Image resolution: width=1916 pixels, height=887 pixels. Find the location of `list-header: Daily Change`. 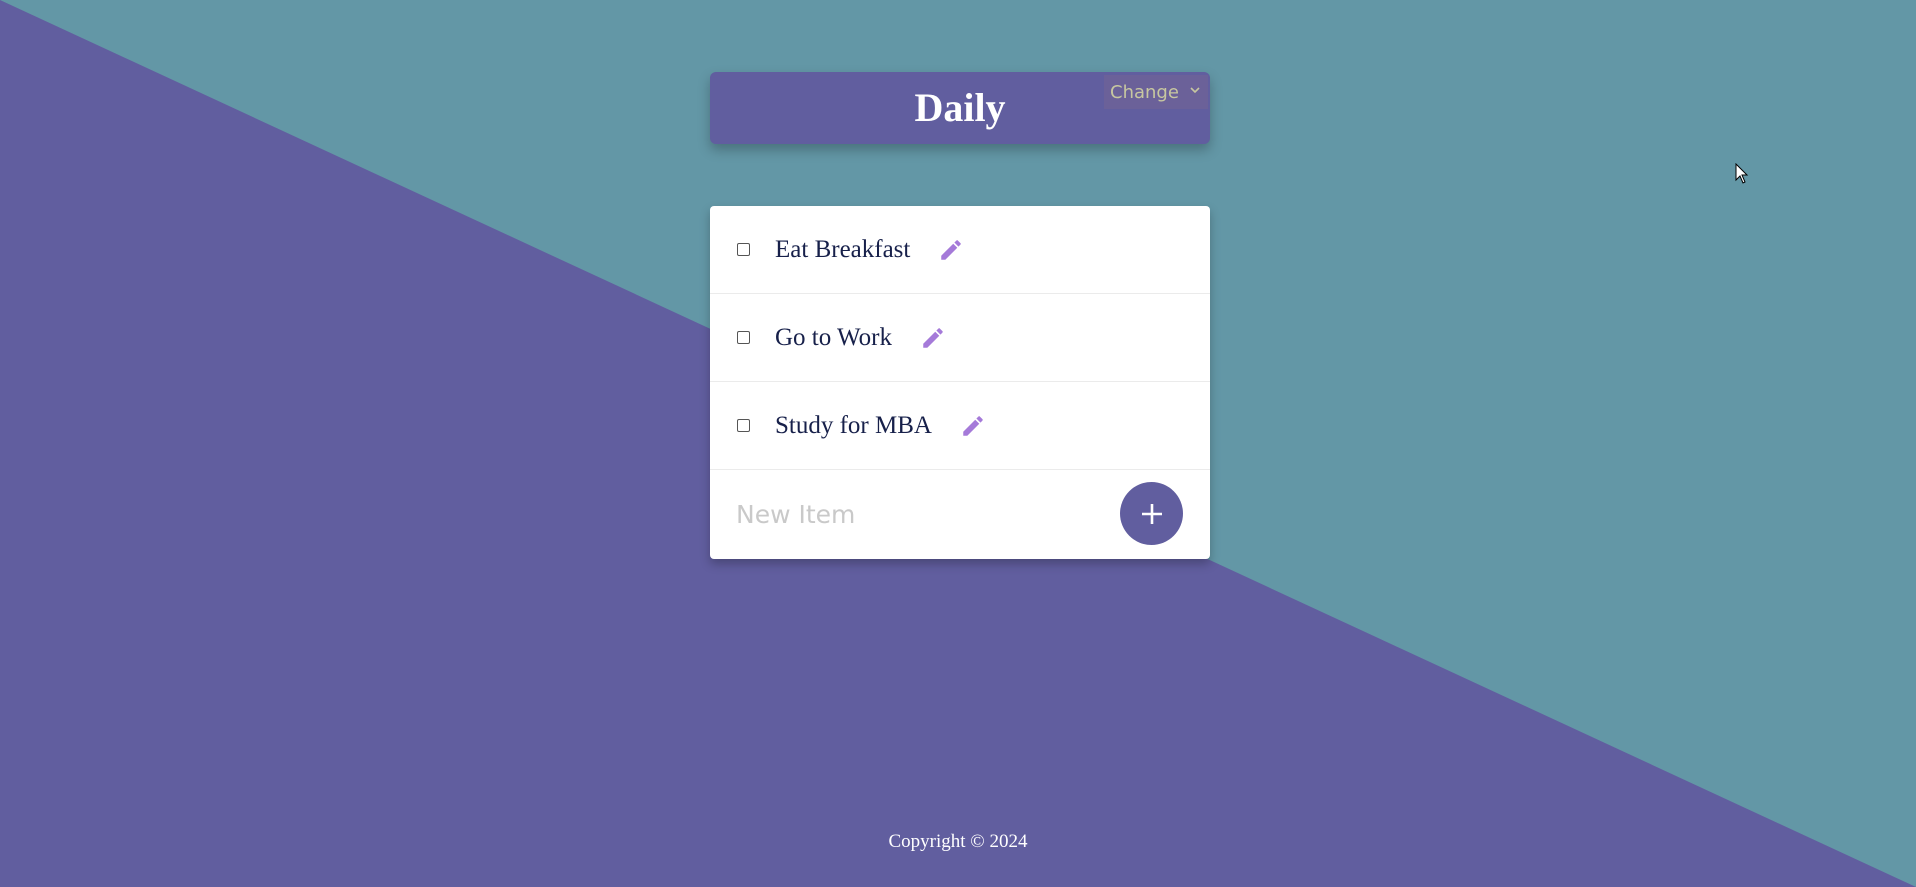

list-header: Daily Change is located at coordinates (960, 108).